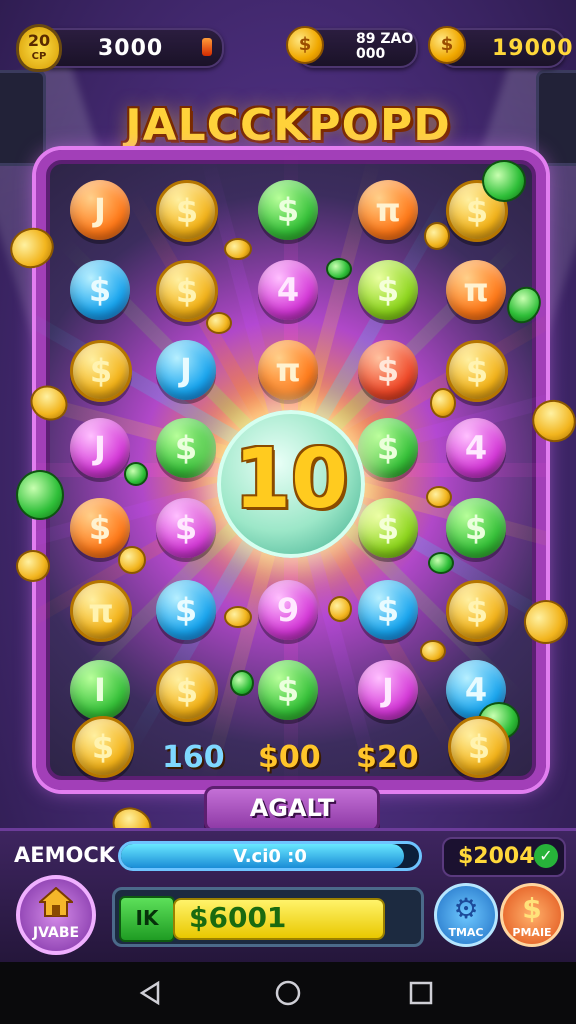 The height and width of the screenshot is (1024, 576). I want to click on settings-label: TMAC, so click(466, 932).